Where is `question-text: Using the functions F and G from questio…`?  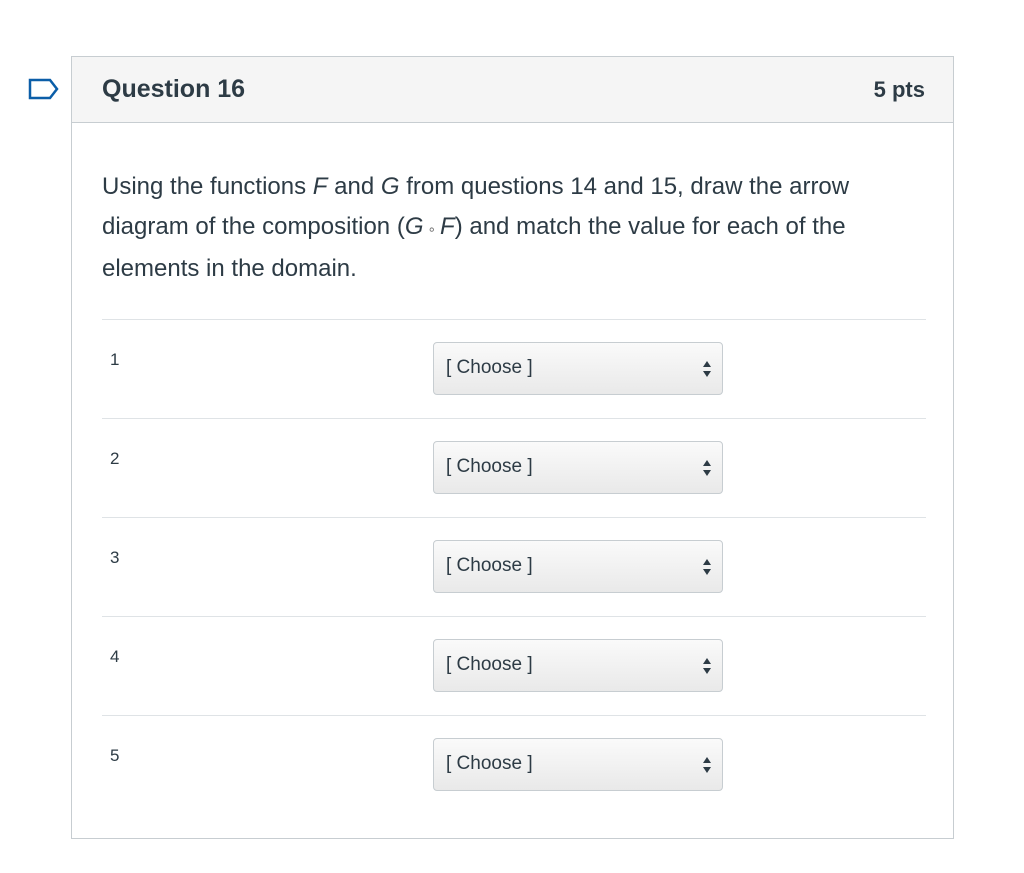 question-text: Using the functions F and G from questio… is located at coordinates (476, 227).